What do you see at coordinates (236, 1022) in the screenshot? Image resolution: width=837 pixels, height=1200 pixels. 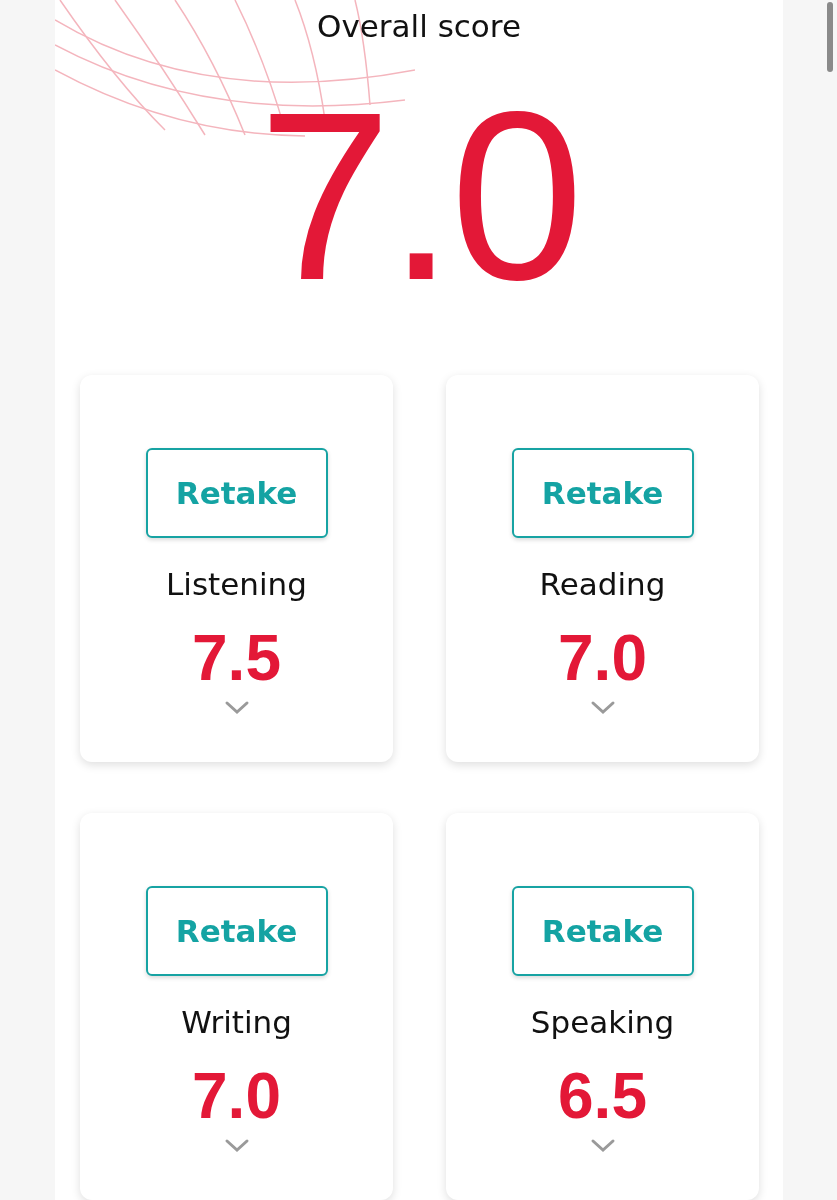 I see `section-name: Writing` at bounding box center [236, 1022].